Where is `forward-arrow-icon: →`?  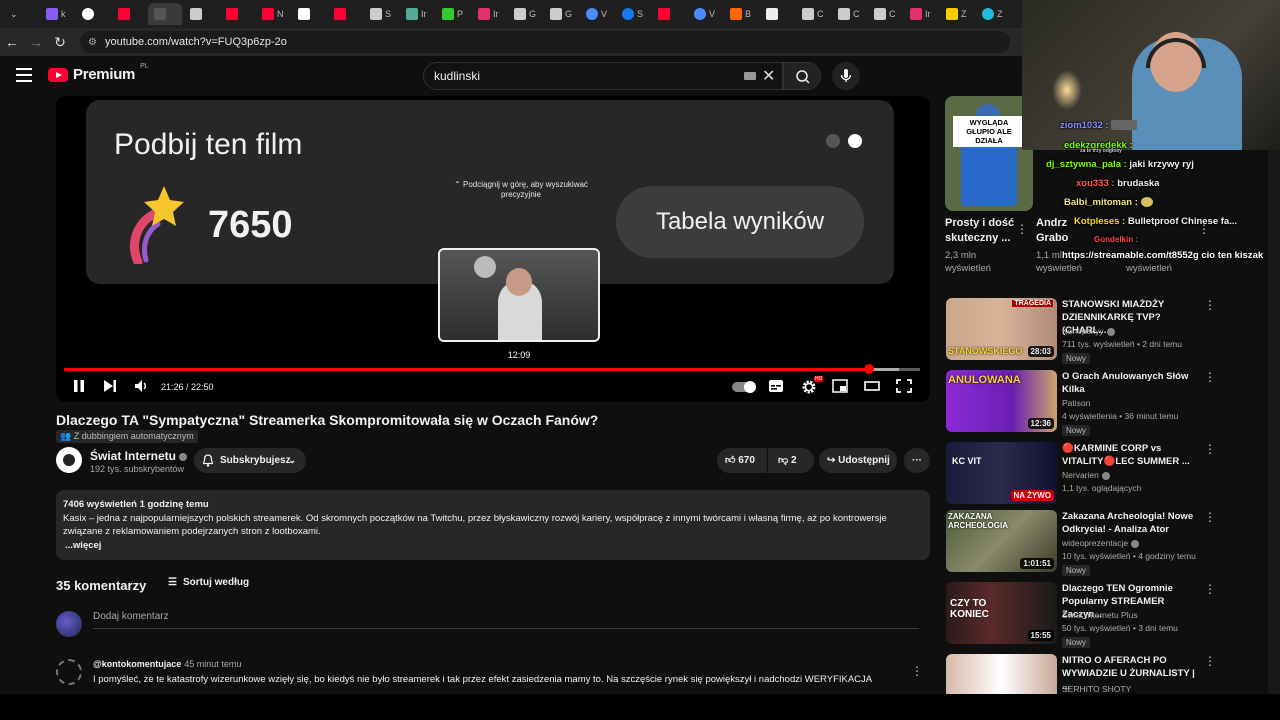 forward-arrow-icon: → is located at coordinates (36, 42).